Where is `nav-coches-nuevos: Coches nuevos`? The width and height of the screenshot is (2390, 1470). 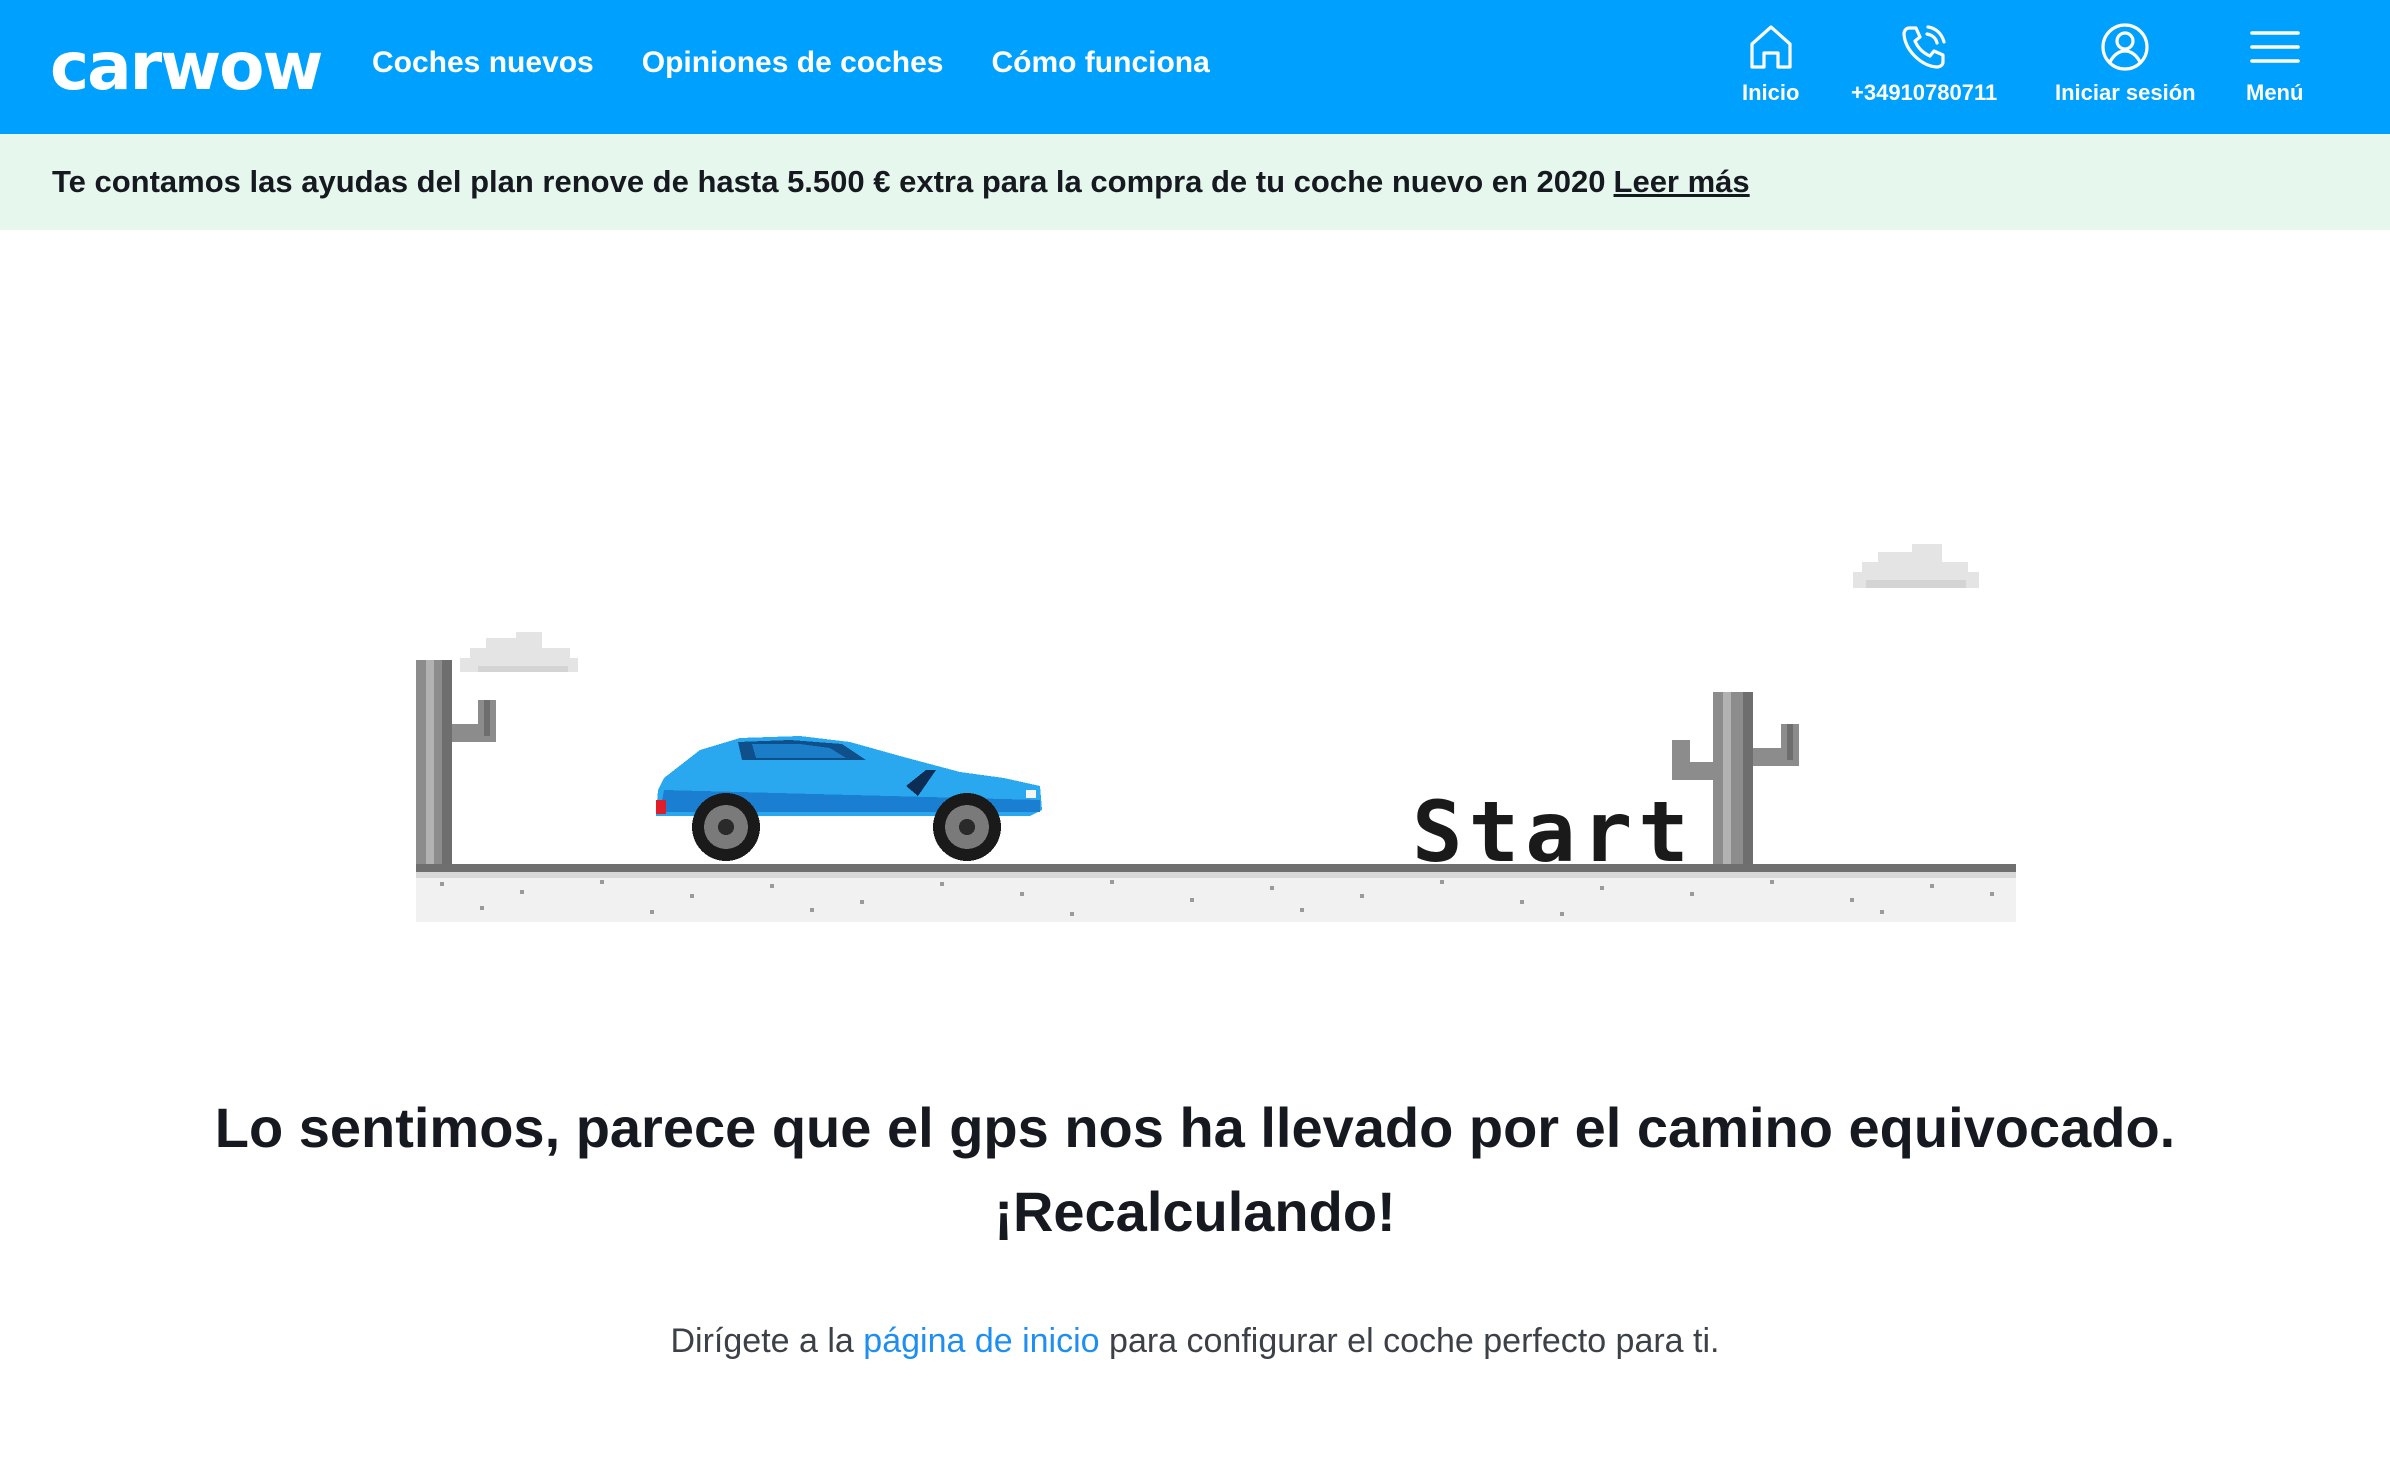 nav-coches-nuevos: Coches nuevos is located at coordinates (483, 63).